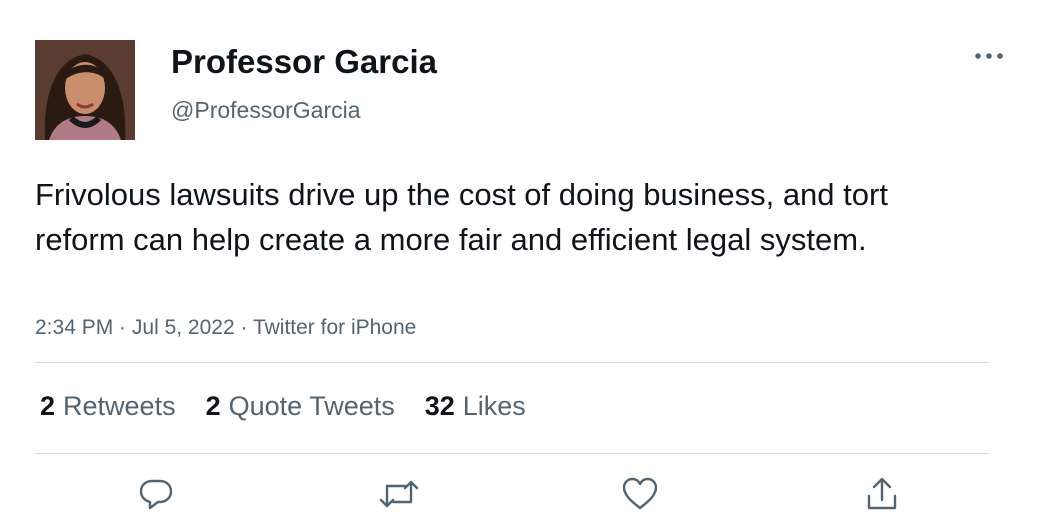  Describe the element at coordinates (311, 405) in the screenshot. I see `quote-tweets-label: Quote Tweets` at that location.